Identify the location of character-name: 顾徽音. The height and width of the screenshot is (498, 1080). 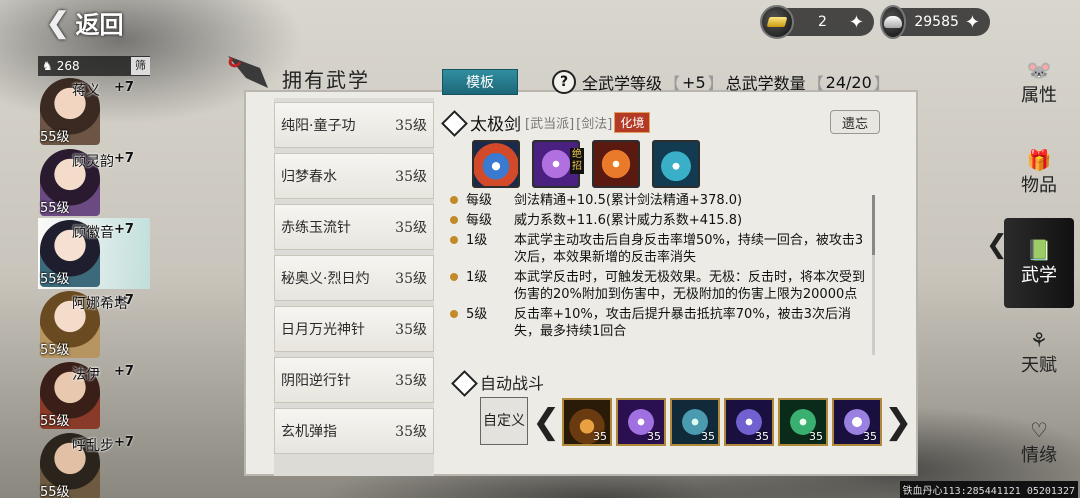
(93, 233).